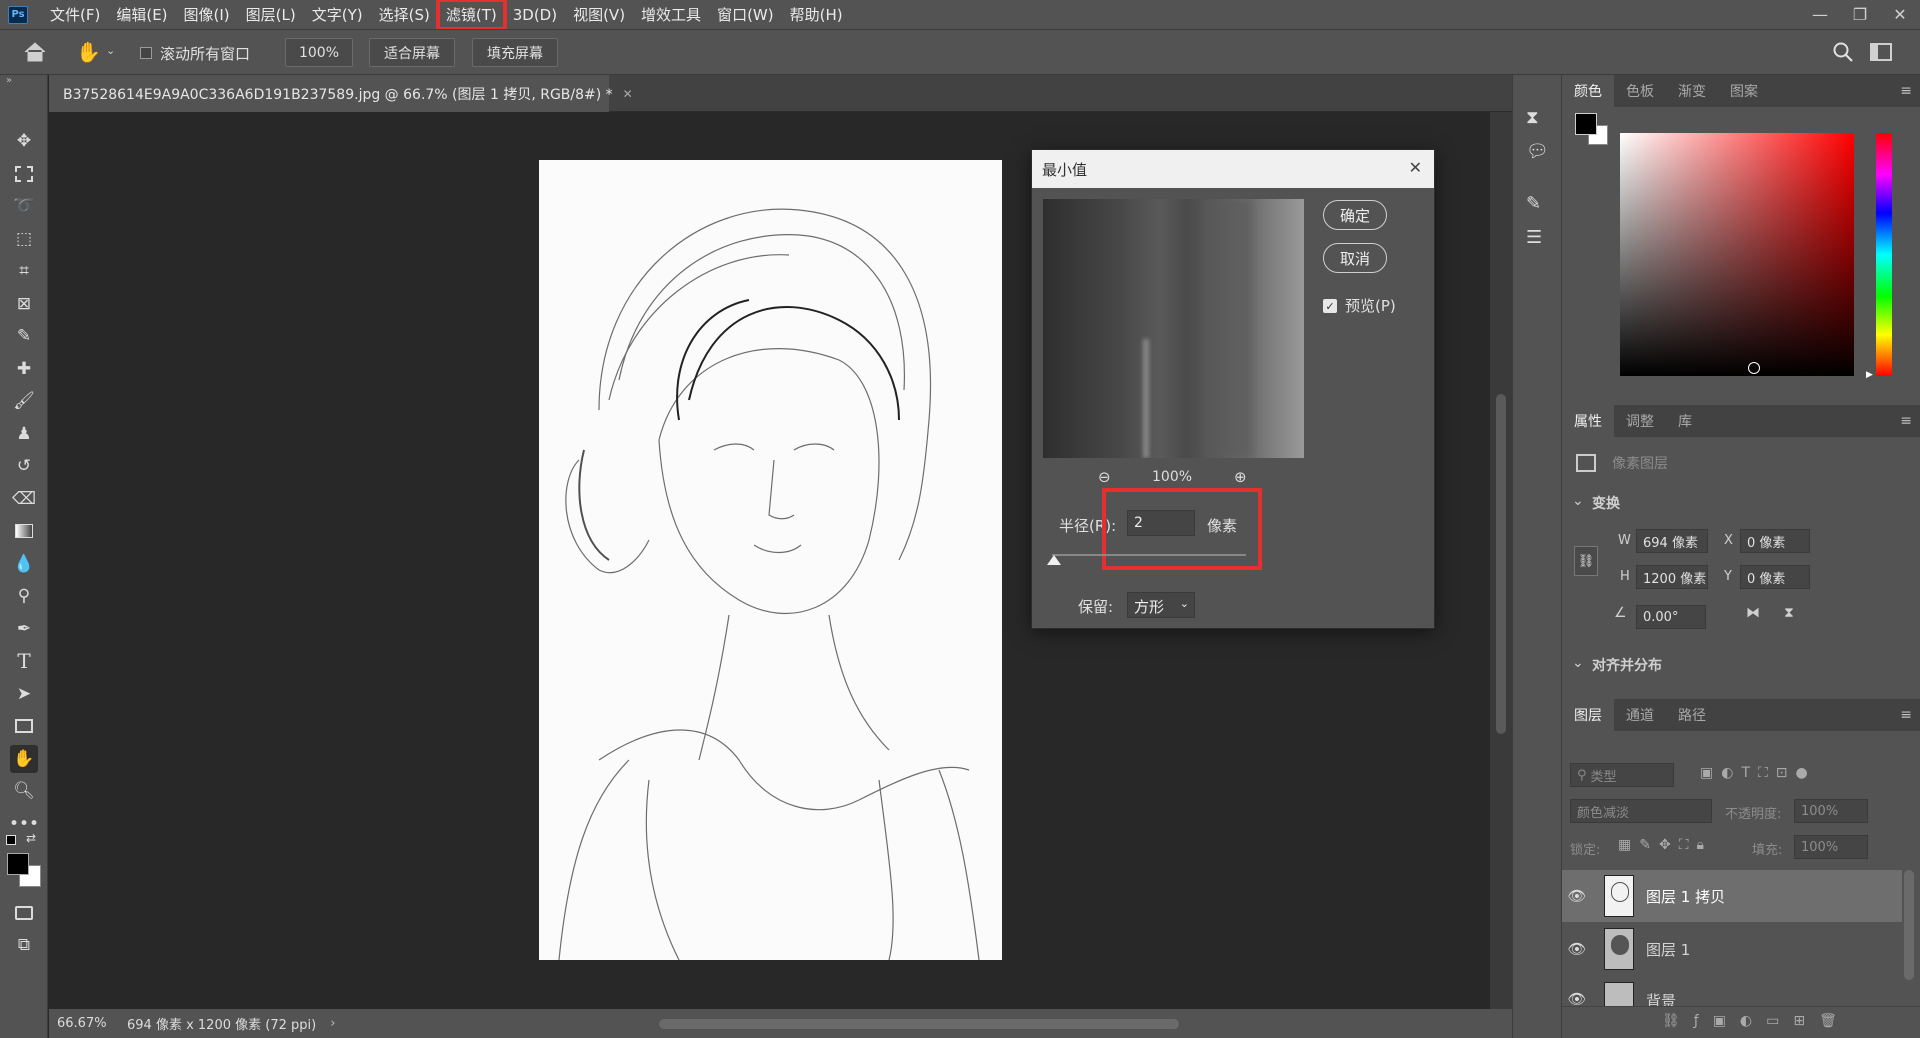 This screenshot has height=1038, width=1920. I want to click on minimize-icon: —, so click(1820, 14).